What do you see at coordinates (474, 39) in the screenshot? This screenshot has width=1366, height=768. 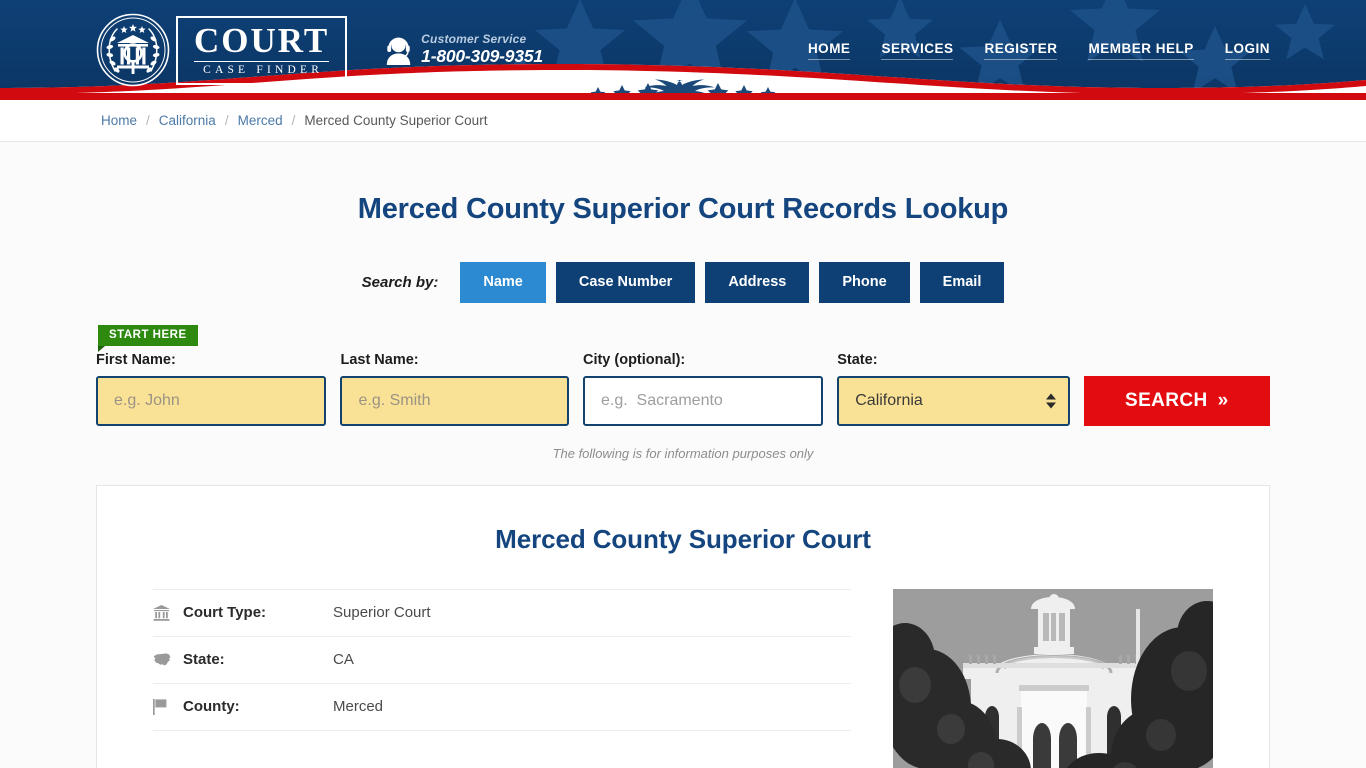 I see `customer-service-label: Customer Service` at bounding box center [474, 39].